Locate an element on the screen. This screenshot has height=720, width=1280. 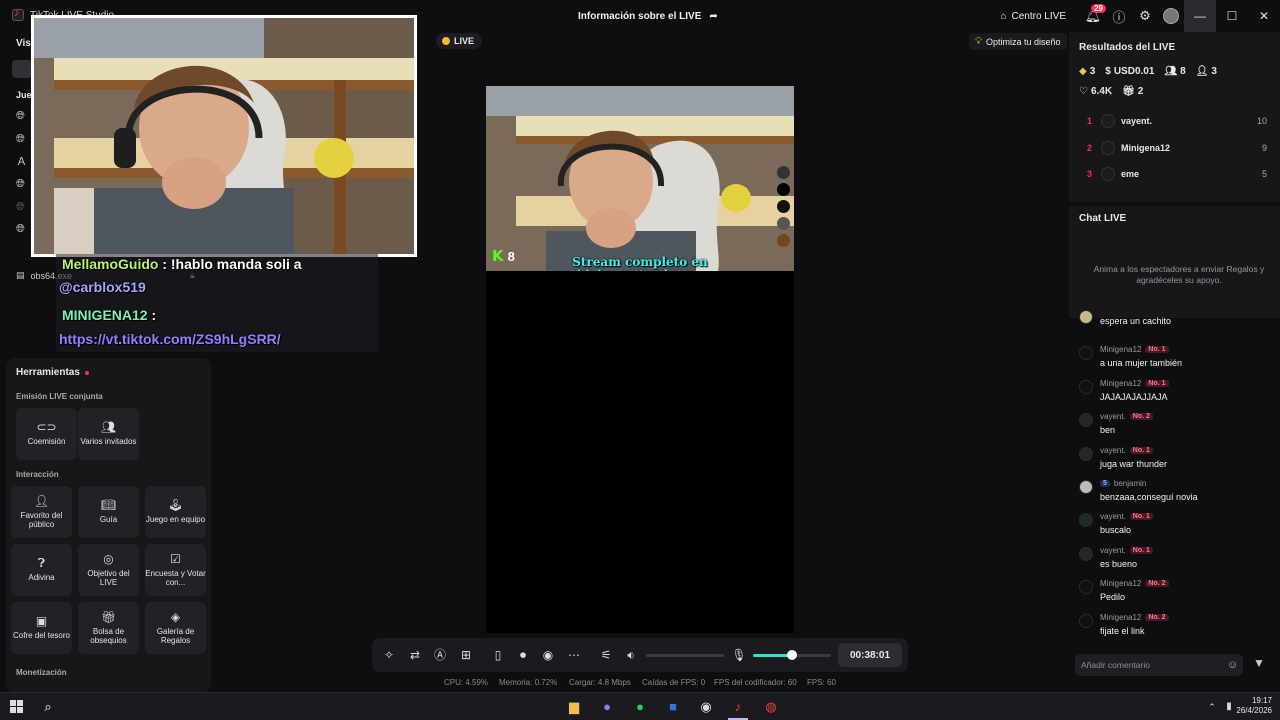
galeria-button: ◈ Galería de Regalos is located at coordinates (175, 628).